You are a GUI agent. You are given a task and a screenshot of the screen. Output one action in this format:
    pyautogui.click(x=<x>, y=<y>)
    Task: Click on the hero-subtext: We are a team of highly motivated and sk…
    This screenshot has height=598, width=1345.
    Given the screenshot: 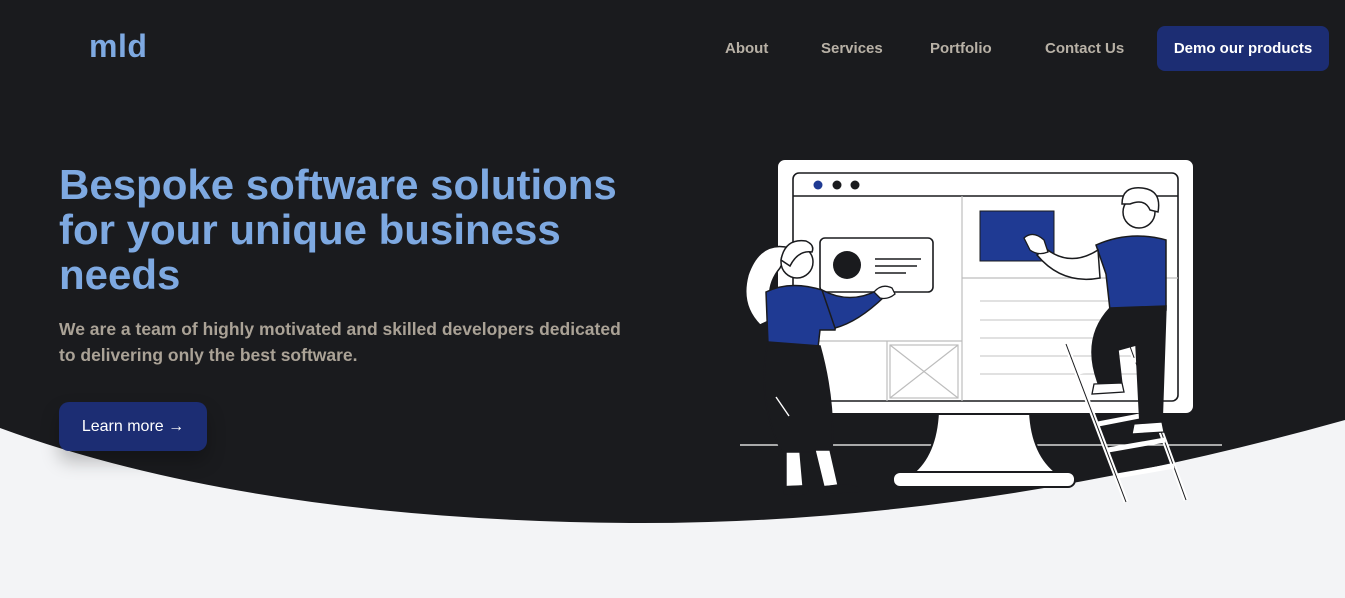 What is the action you would take?
    pyautogui.click(x=340, y=342)
    